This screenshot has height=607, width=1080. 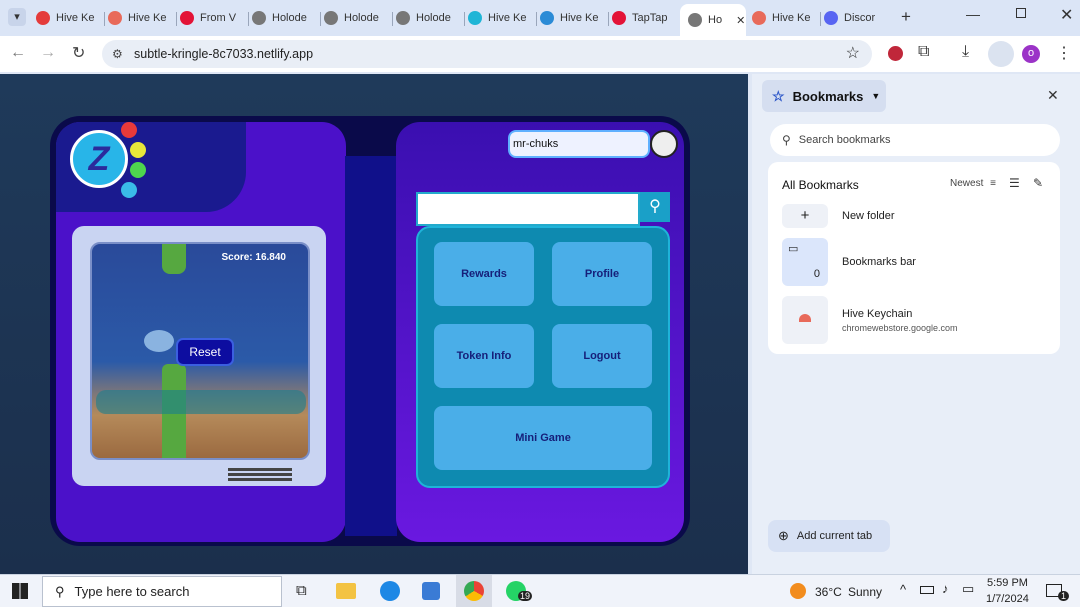 I want to click on plus-icon: +, so click(x=805, y=216).